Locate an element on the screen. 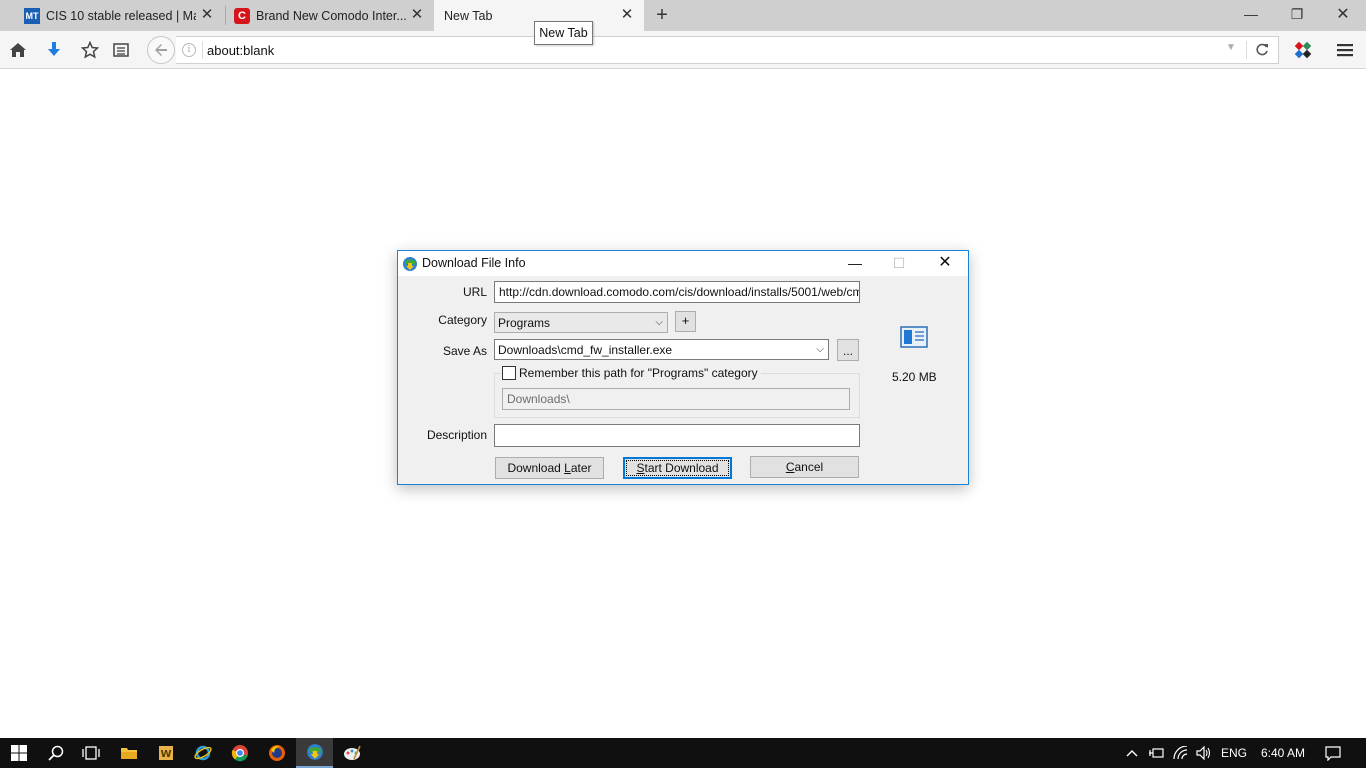  add-category-button: + is located at coordinates (685, 321).